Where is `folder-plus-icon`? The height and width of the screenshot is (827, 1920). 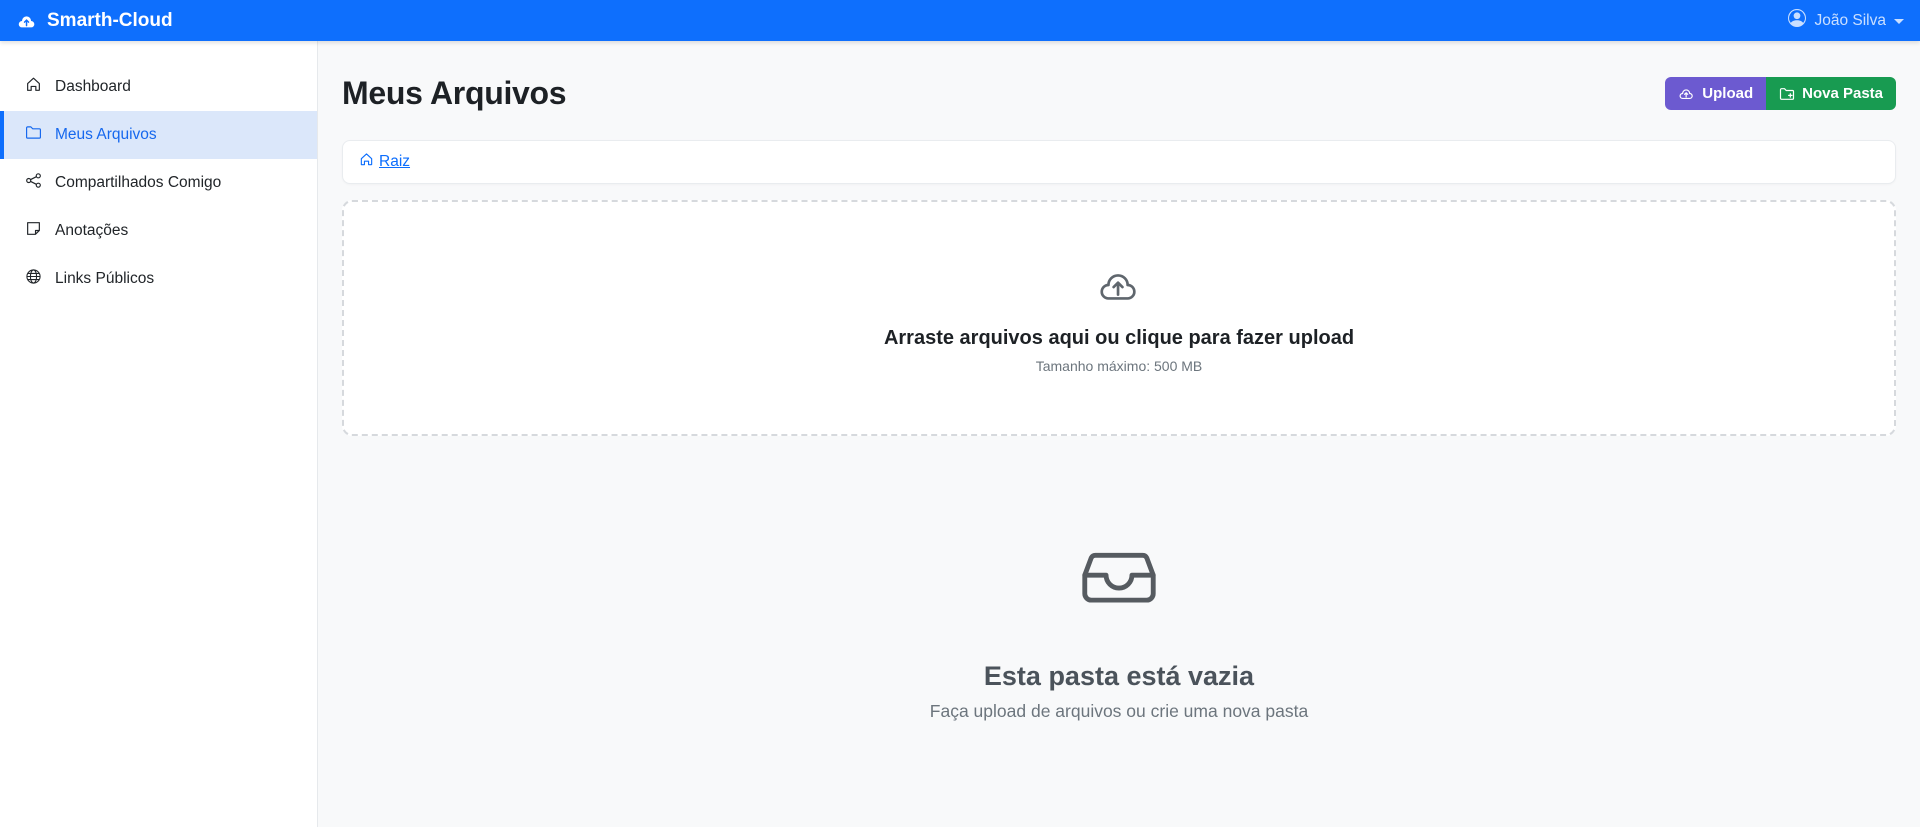
folder-plus-icon is located at coordinates (1787, 94).